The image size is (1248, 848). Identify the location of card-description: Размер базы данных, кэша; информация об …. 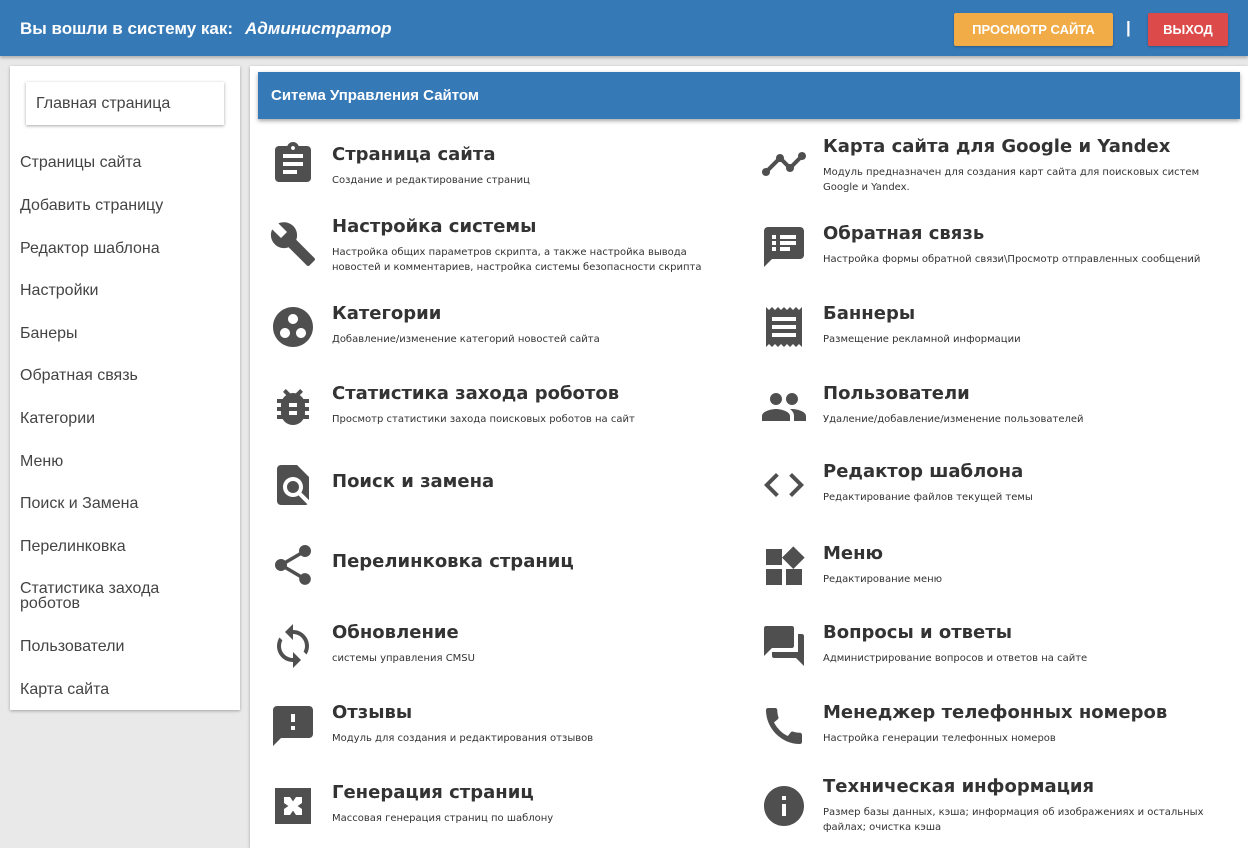
(1013, 820).